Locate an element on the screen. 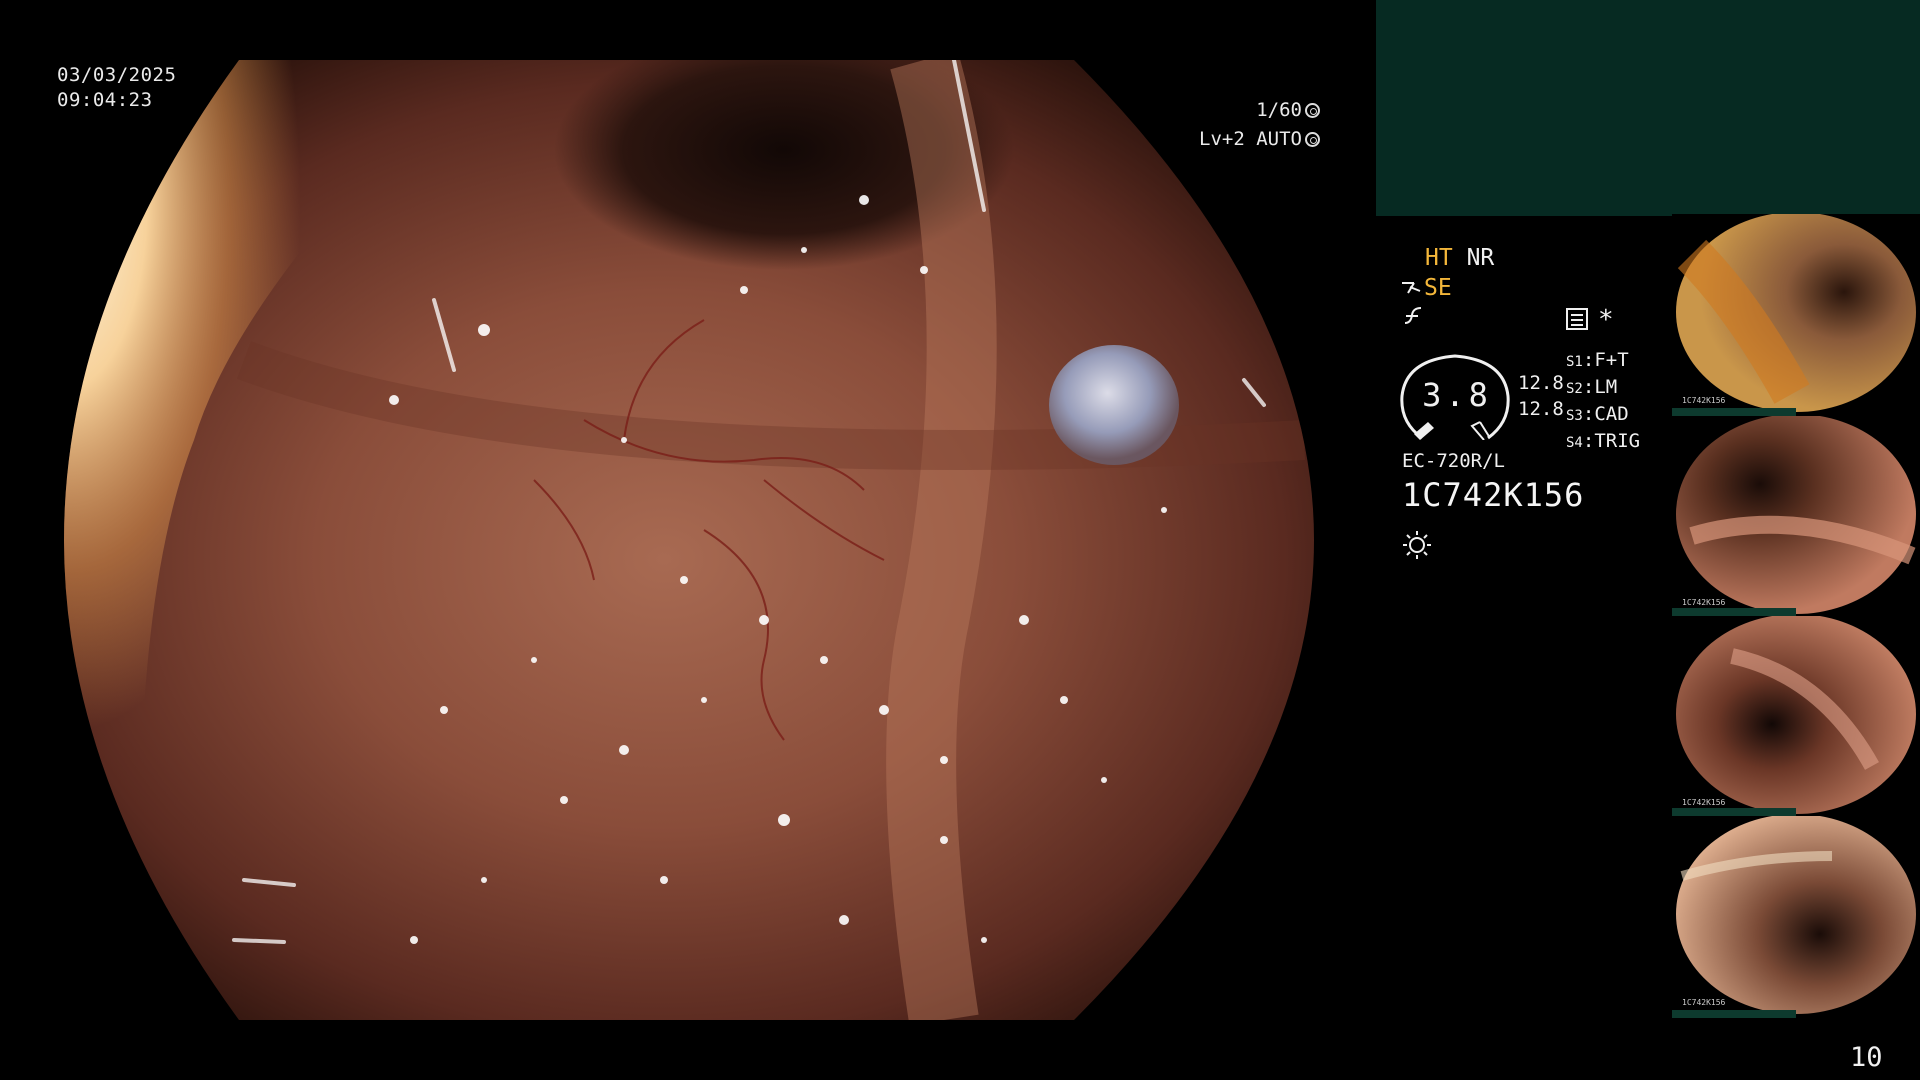 The image size is (1920, 1080). thumbnail-3-label: 1C742K156 is located at coordinates (1704, 802).